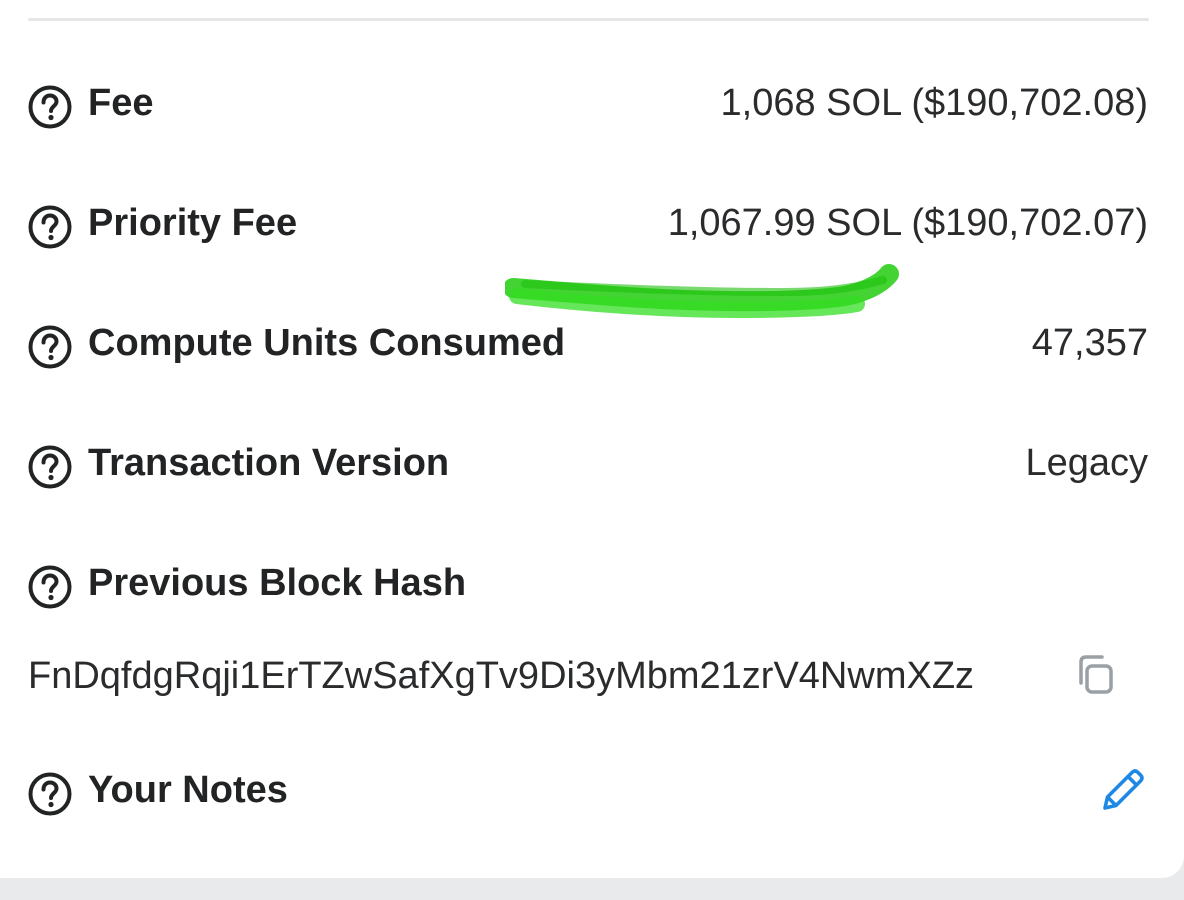  I want to click on fee-value: 1,068 SOL ($190,702.08), so click(934, 103).